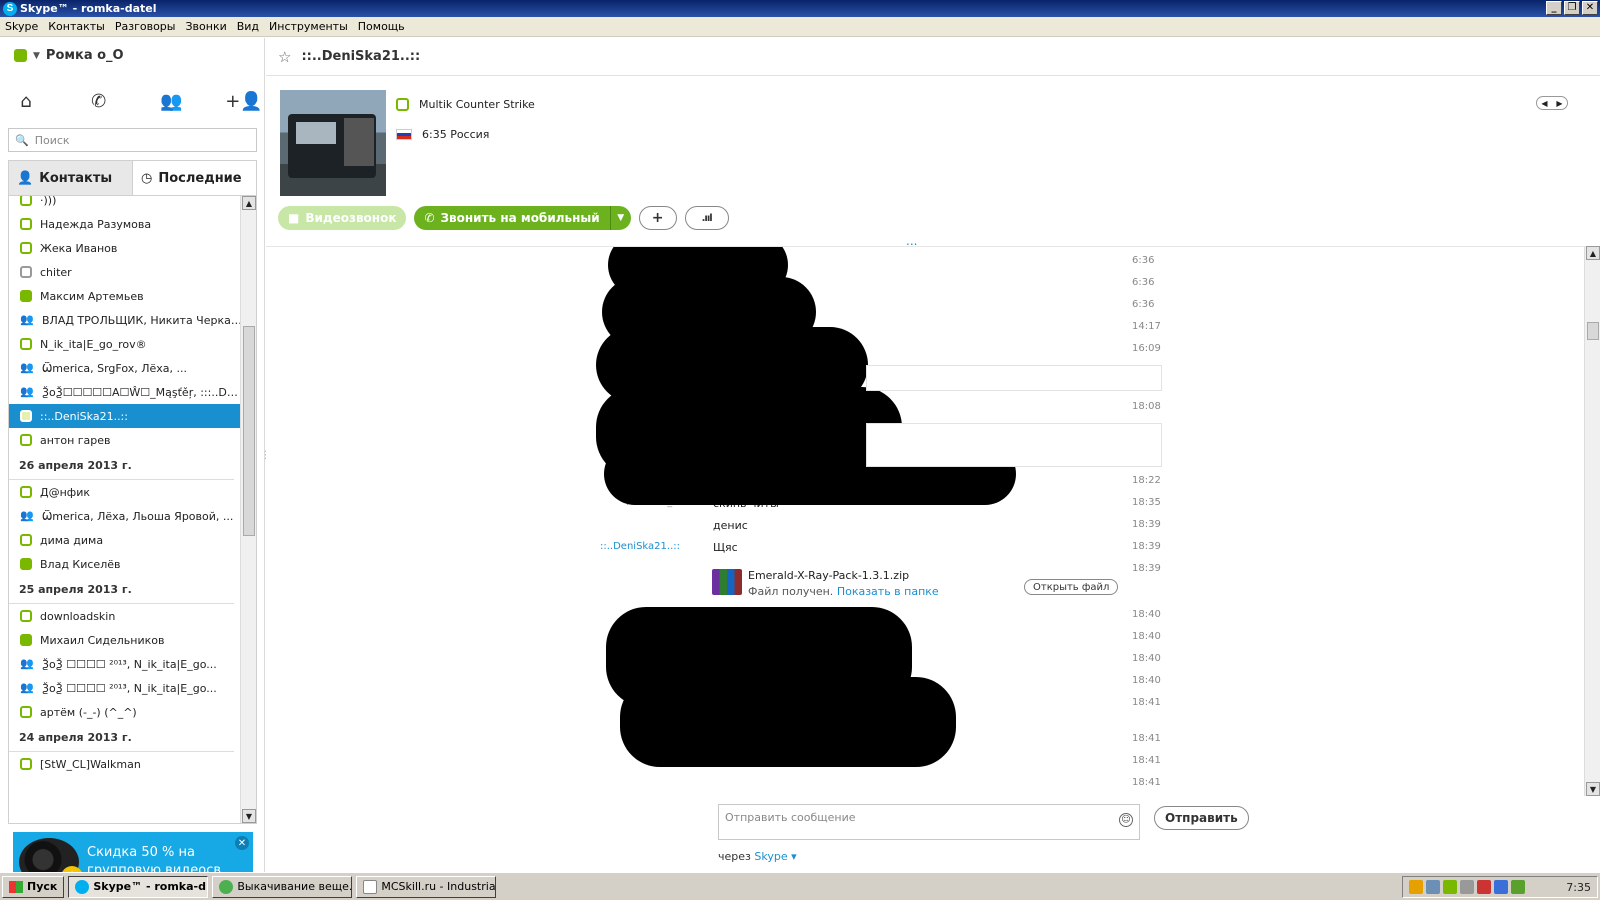  What do you see at coordinates (125, 640) in the screenshot?
I see `contact-row: Михаил Сидельников` at bounding box center [125, 640].